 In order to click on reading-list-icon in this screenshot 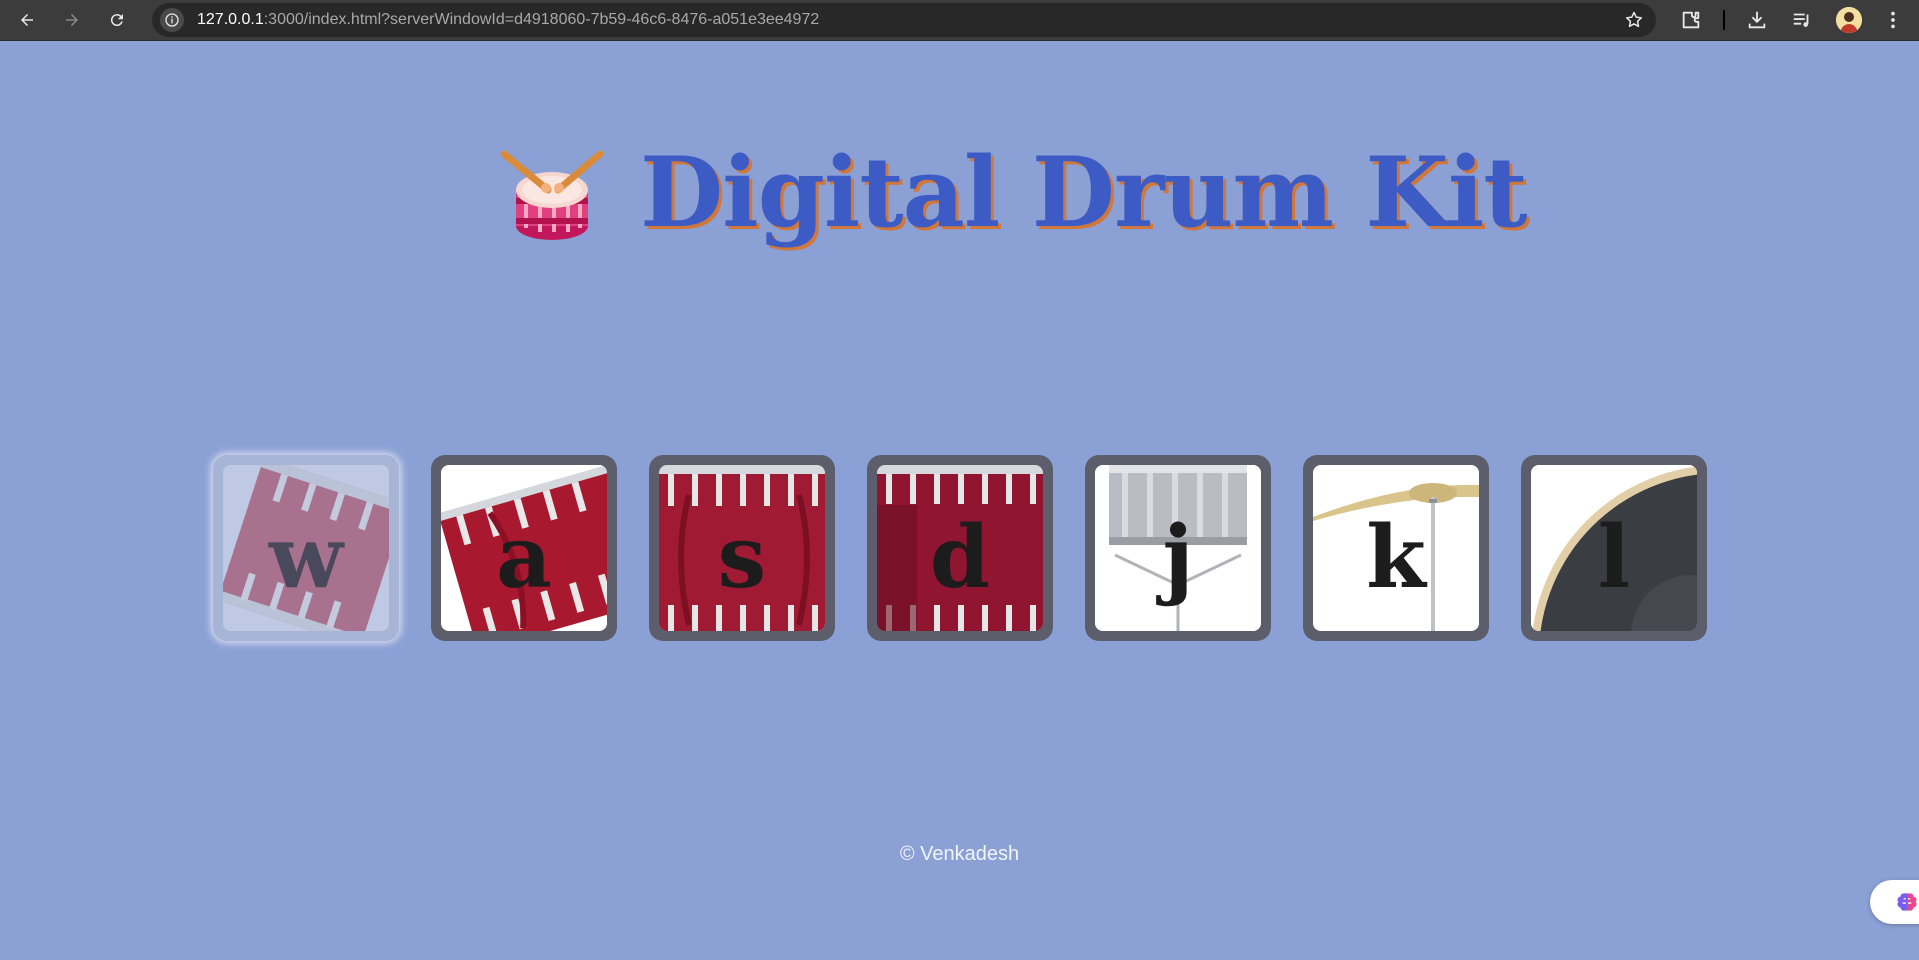, I will do `click(1801, 20)`.